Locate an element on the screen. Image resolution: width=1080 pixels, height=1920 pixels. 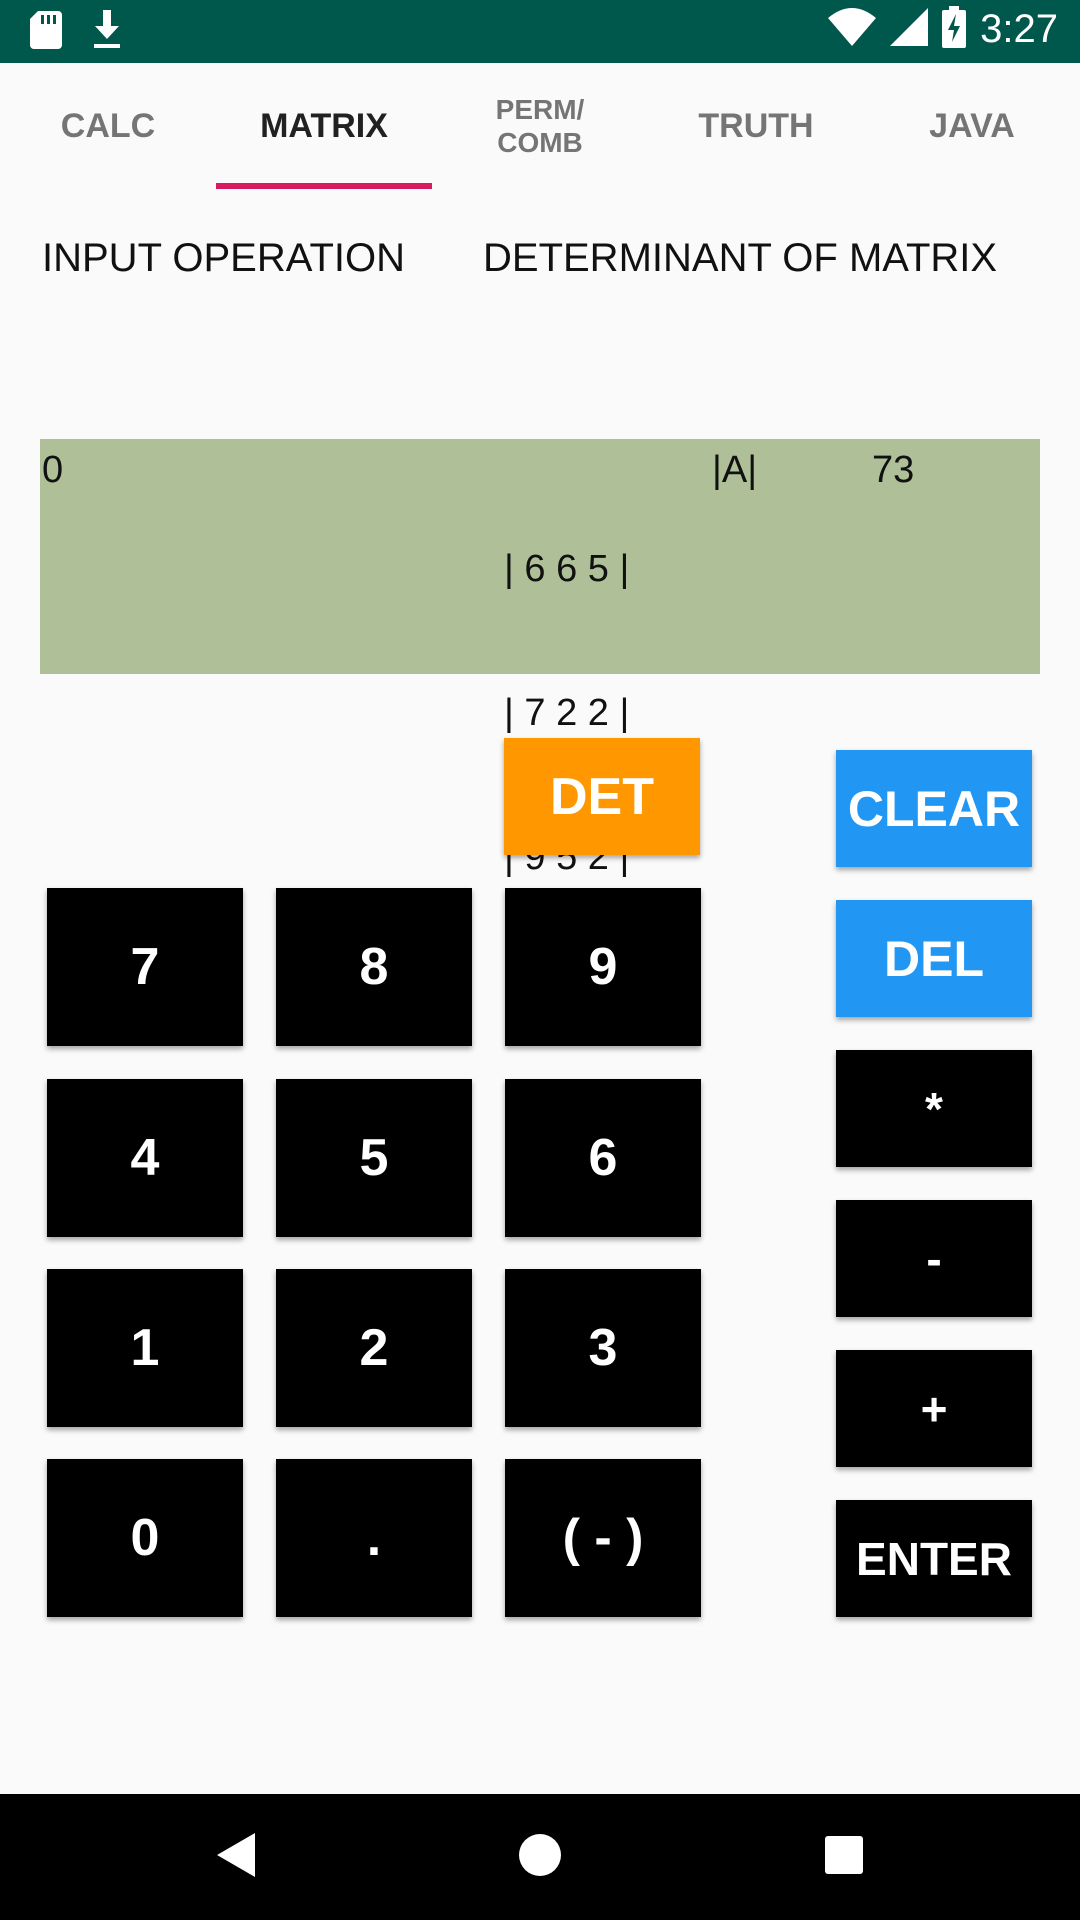
matrix-row: | 7 2 2 | is located at coordinates (567, 713).